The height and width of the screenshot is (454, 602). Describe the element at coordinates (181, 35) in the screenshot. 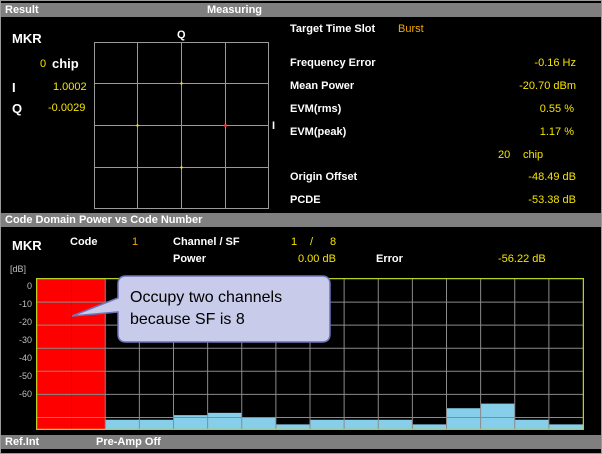

I see `constellation-axis-q: Q` at that location.